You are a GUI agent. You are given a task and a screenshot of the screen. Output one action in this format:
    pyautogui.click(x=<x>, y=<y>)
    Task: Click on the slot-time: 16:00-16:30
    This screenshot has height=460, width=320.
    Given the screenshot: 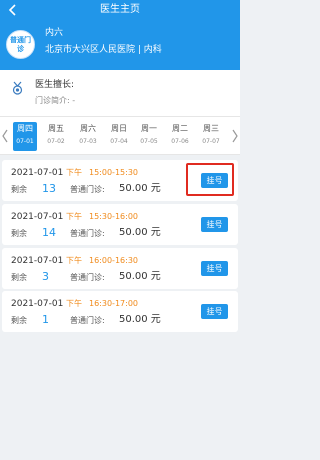 What is the action you would take?
    pyautogui.click(x=113, y=260)
    